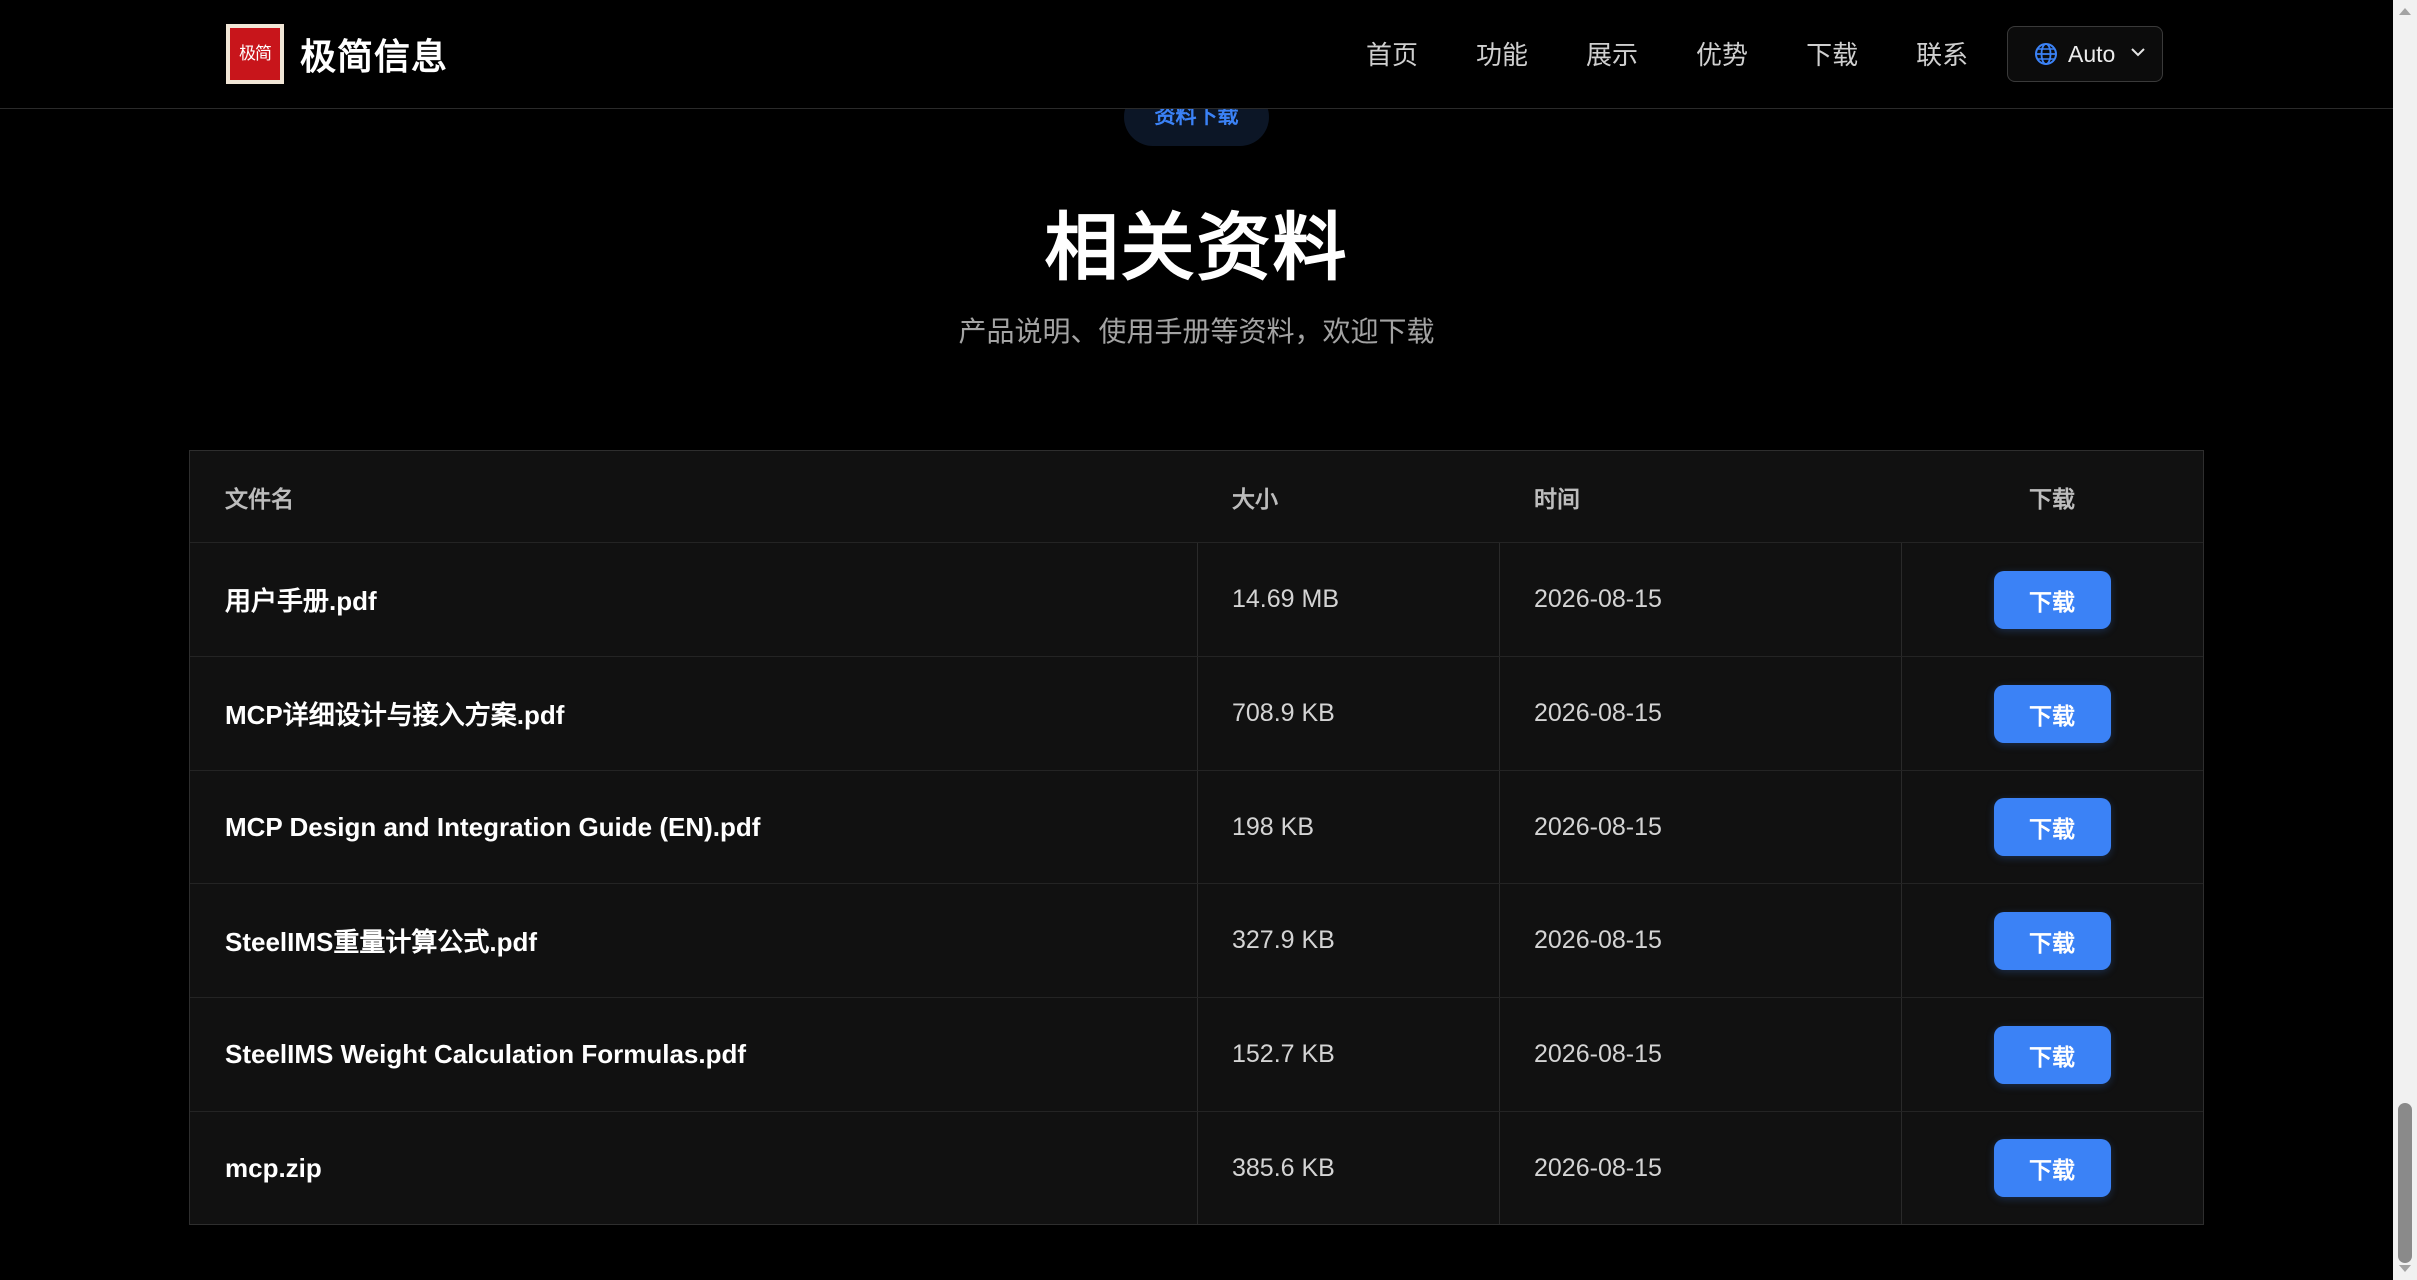  I want to click on file-size: 198 KB, so click(1273, 826).